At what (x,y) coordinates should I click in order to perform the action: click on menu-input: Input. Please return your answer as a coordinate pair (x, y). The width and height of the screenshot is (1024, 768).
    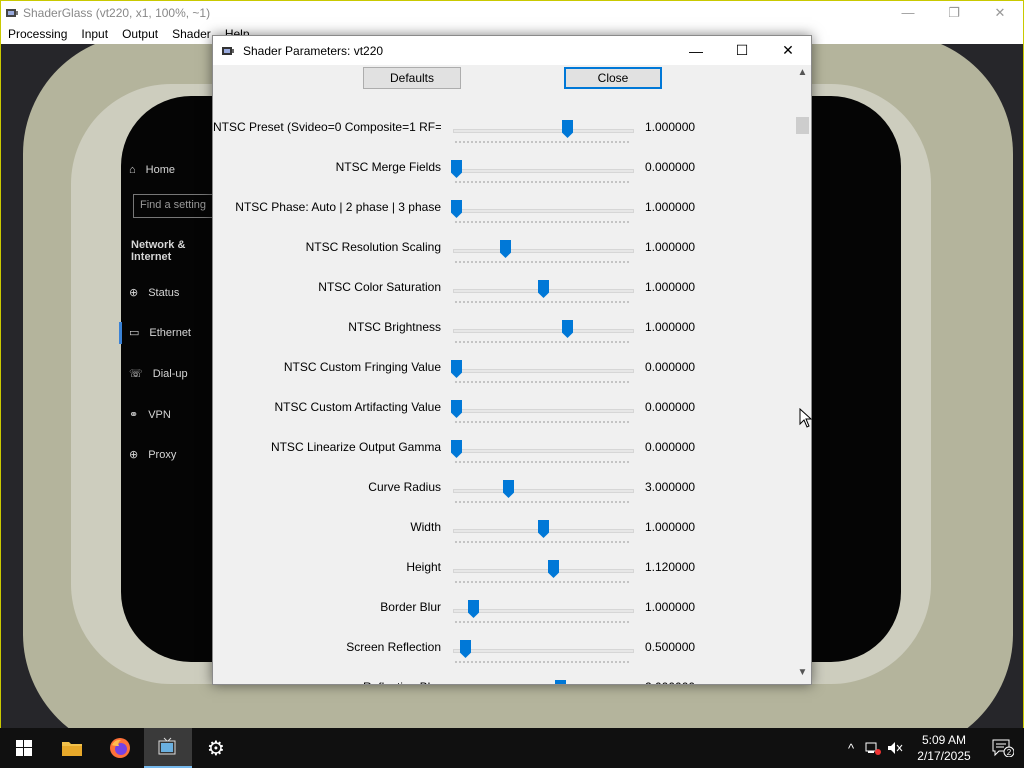
    Looking at the image, I should click on (94, 34).